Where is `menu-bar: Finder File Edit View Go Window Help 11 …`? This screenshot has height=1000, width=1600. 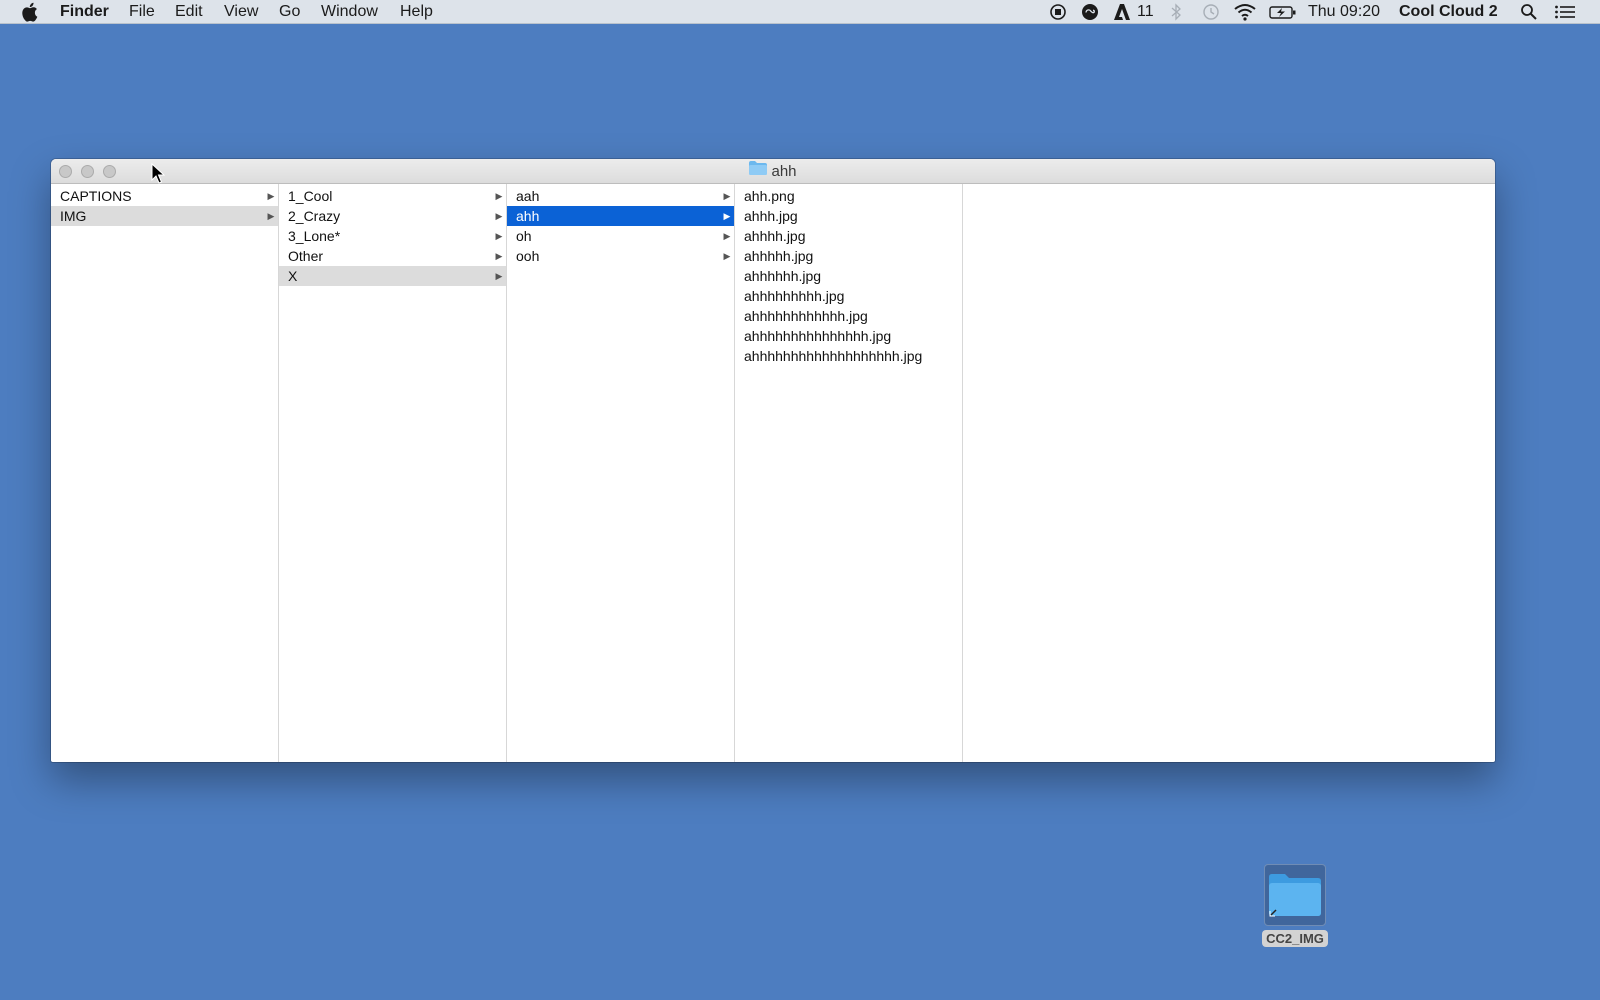
menu-bar: Finder File Edit View Go Window Help 11 … is located at coordinates (800, 12).